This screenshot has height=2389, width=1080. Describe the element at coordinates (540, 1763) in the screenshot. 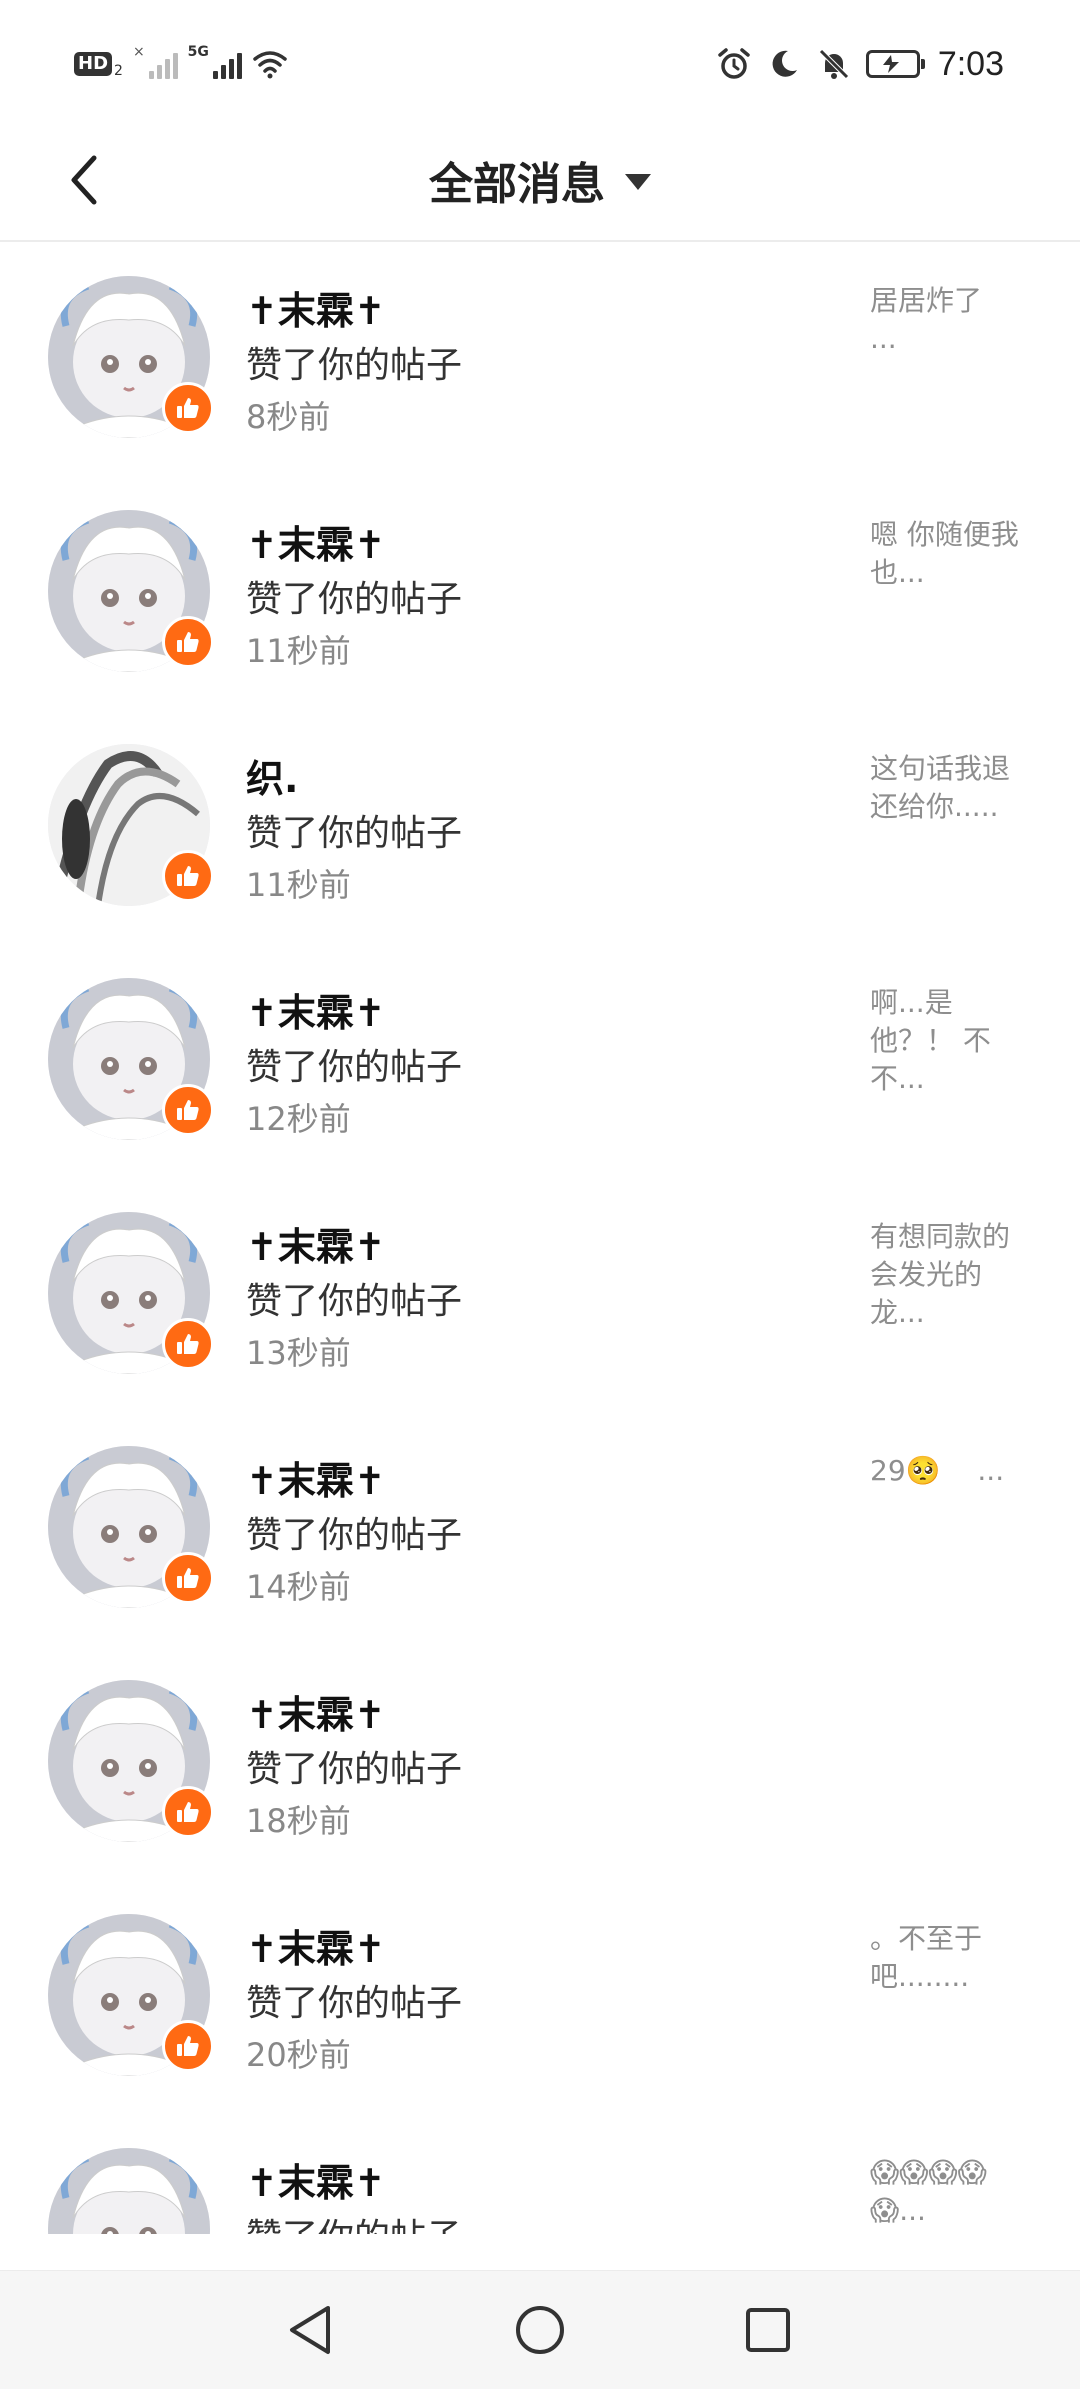

I see `notification-item: ✝末霖✝ 赞了你的帖子 18秒前` at that location.